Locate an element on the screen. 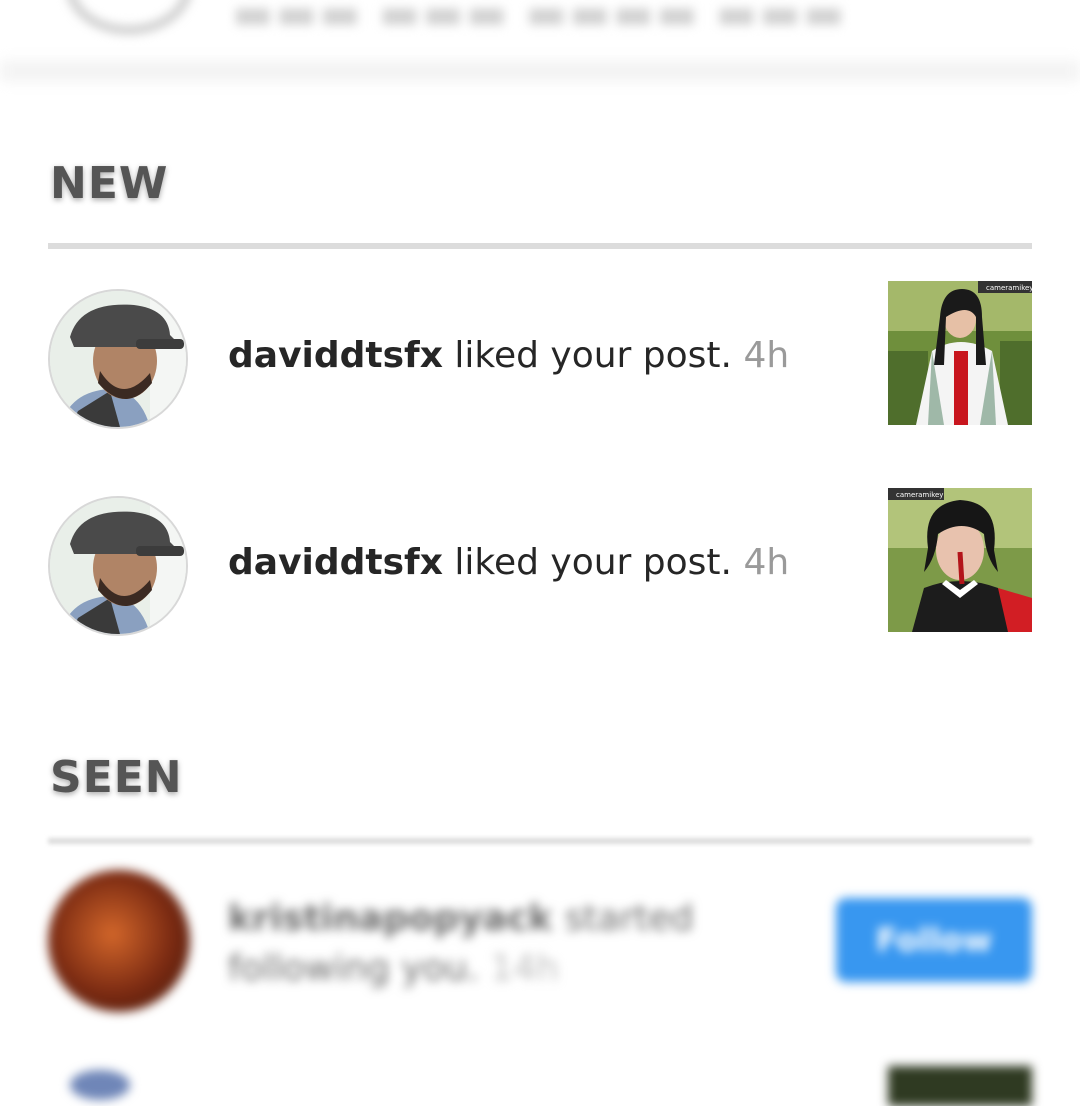  notification-row is located at coordinates (540, 1078).